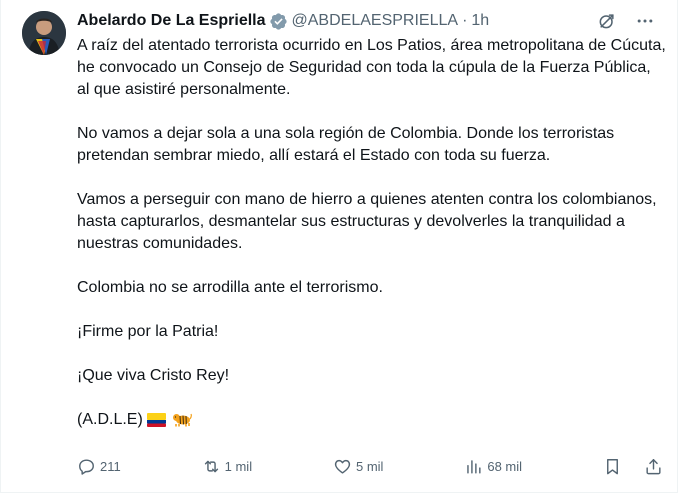 The height and width of the screenshot is (495, 680). I want to click on tweet-secondary-actions, so click(633, 466).